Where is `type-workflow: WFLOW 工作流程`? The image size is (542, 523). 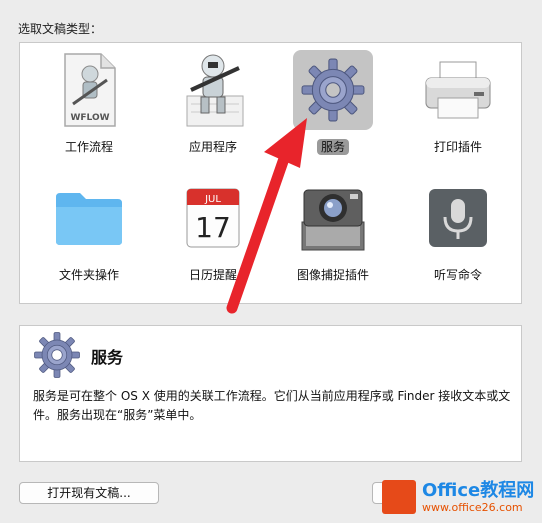 type-workflow: WFLOW 工作流程 is located at coordinates (89, 108).